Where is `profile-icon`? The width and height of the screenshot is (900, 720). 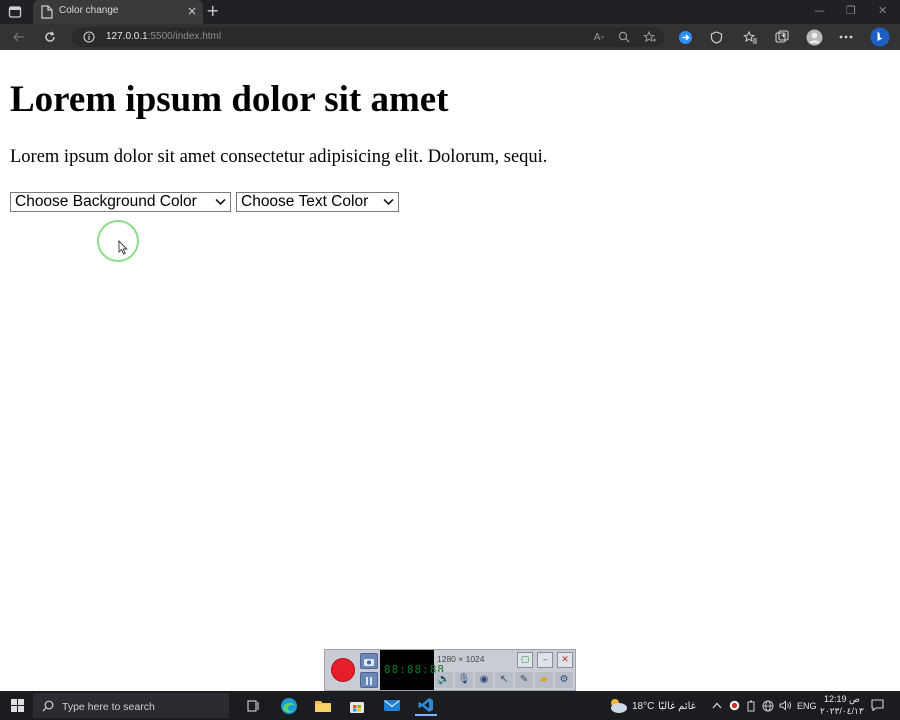
profile-icon is located at coordinates (814, 37).